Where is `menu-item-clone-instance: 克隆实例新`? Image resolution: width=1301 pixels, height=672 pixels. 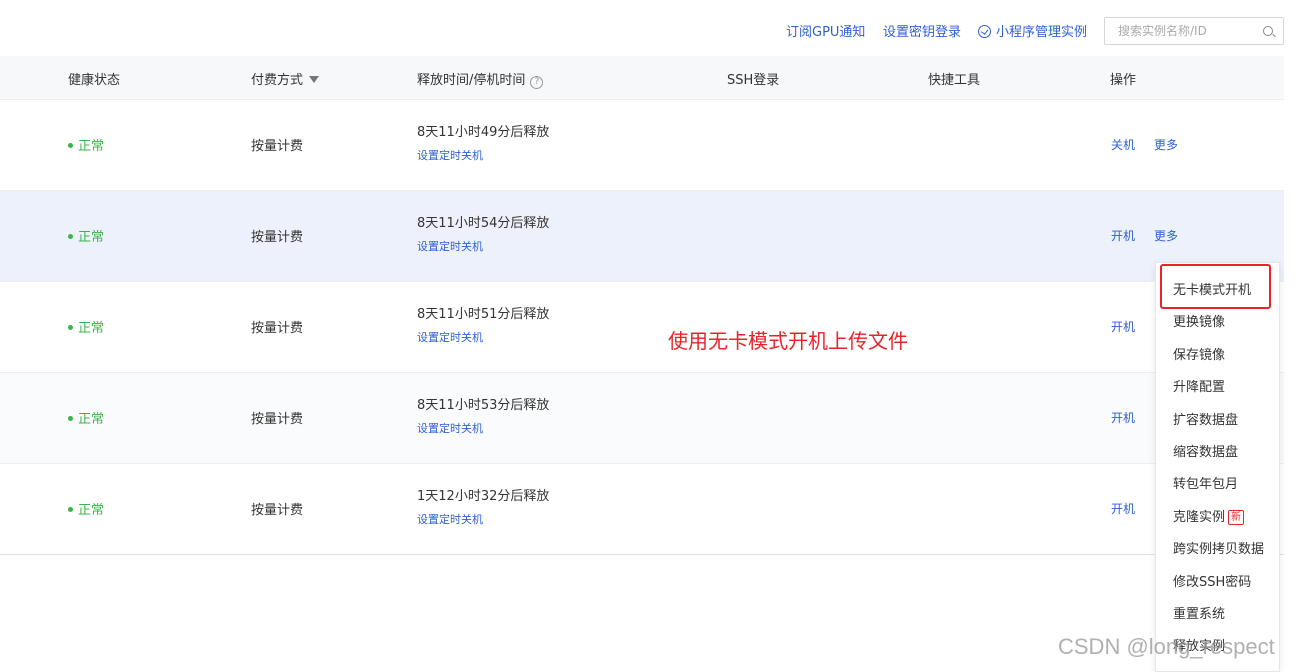 menu-item-clone-instance: 克隆实例新 is located at coordinates (1209, 515).